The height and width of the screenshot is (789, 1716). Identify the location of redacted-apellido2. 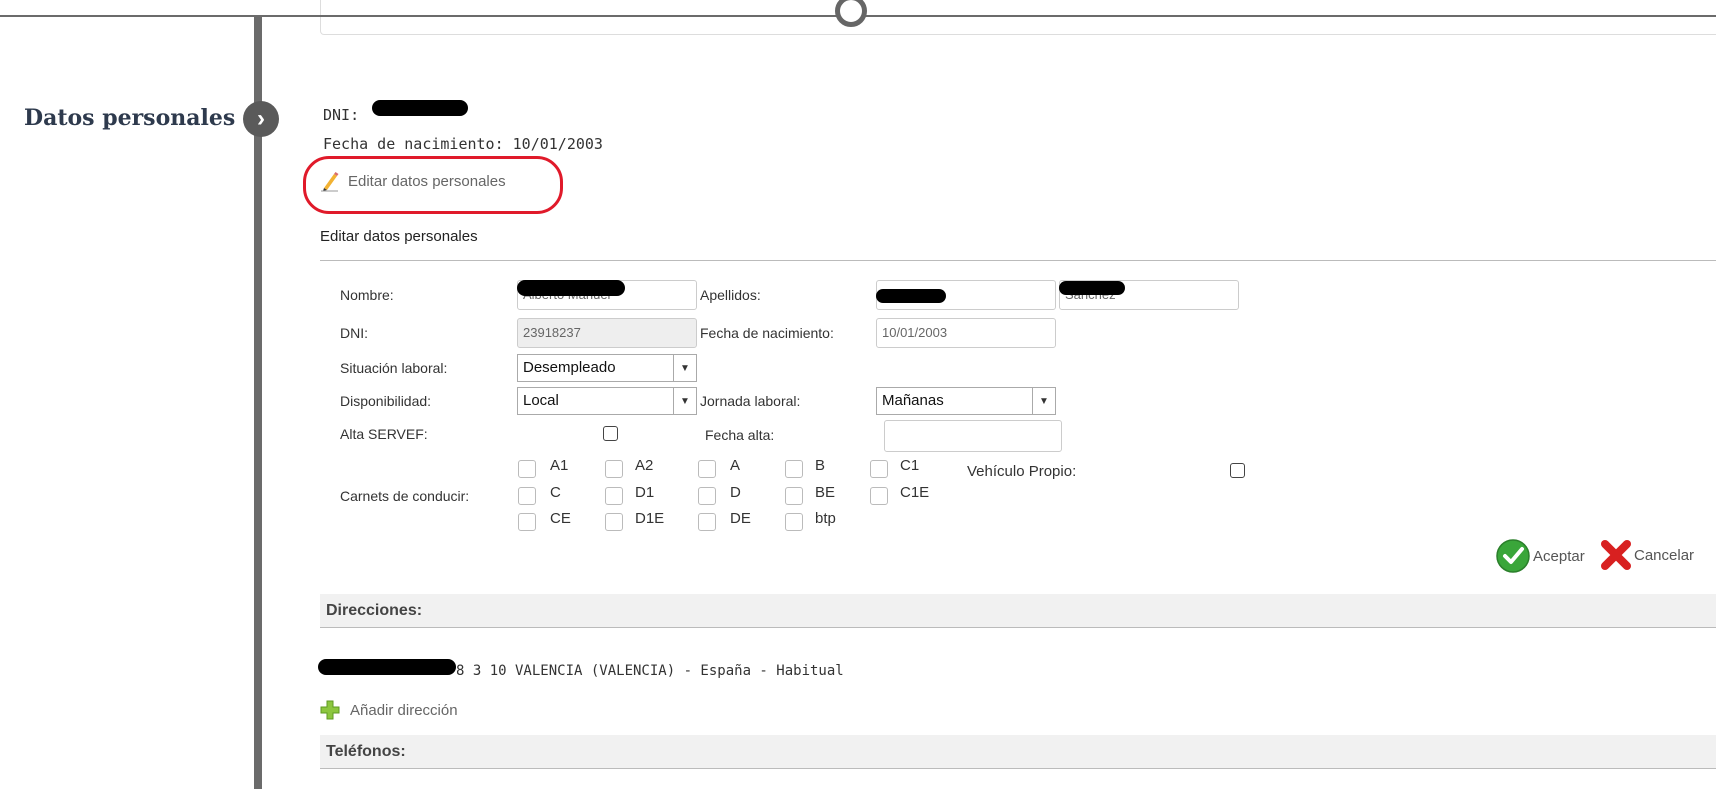
(1092, 288).